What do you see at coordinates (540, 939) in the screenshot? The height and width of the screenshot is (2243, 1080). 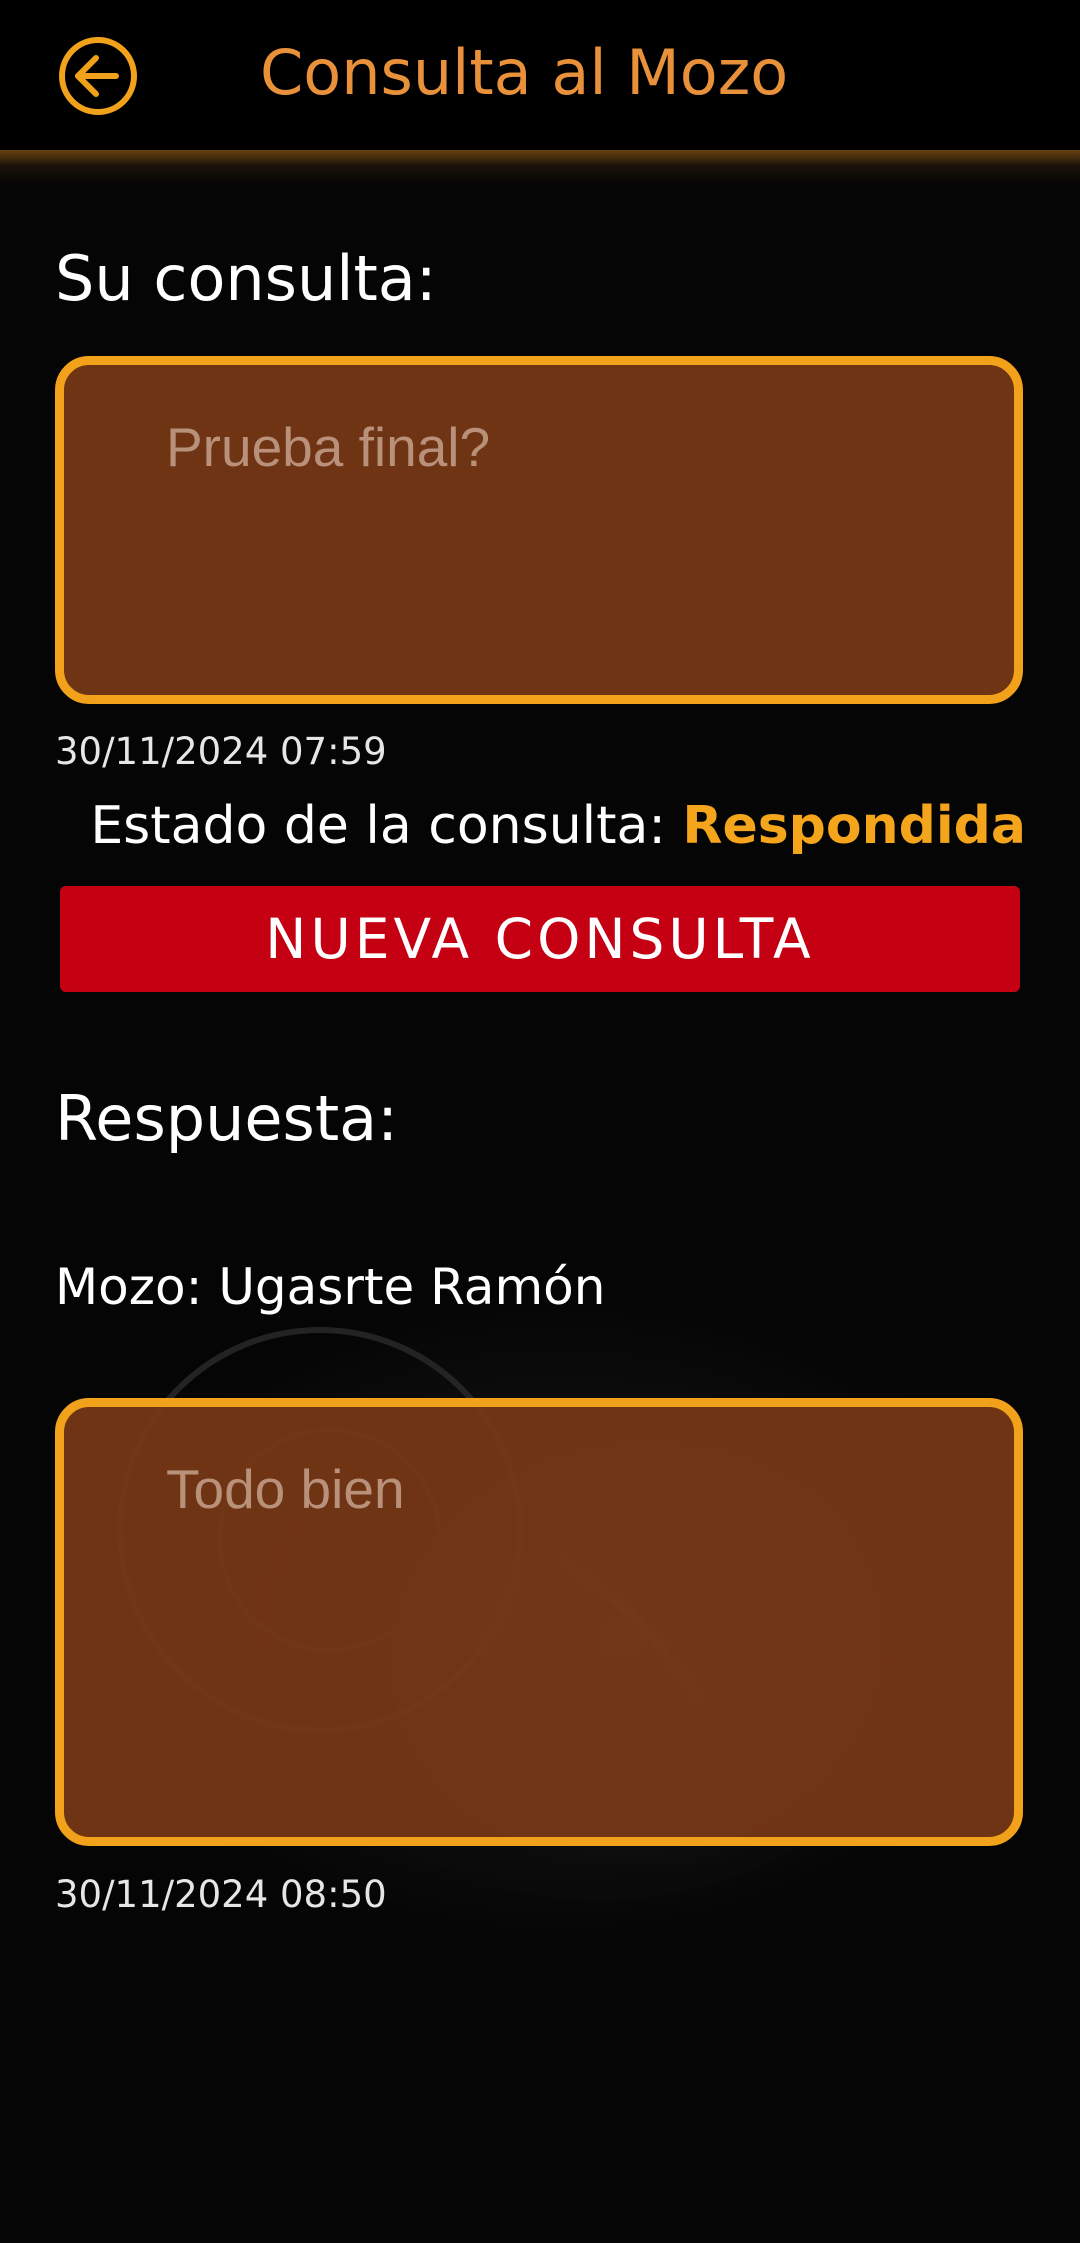 I see `new-query-button: NUEVA CONSULTA` at bounding box center [540, 939].